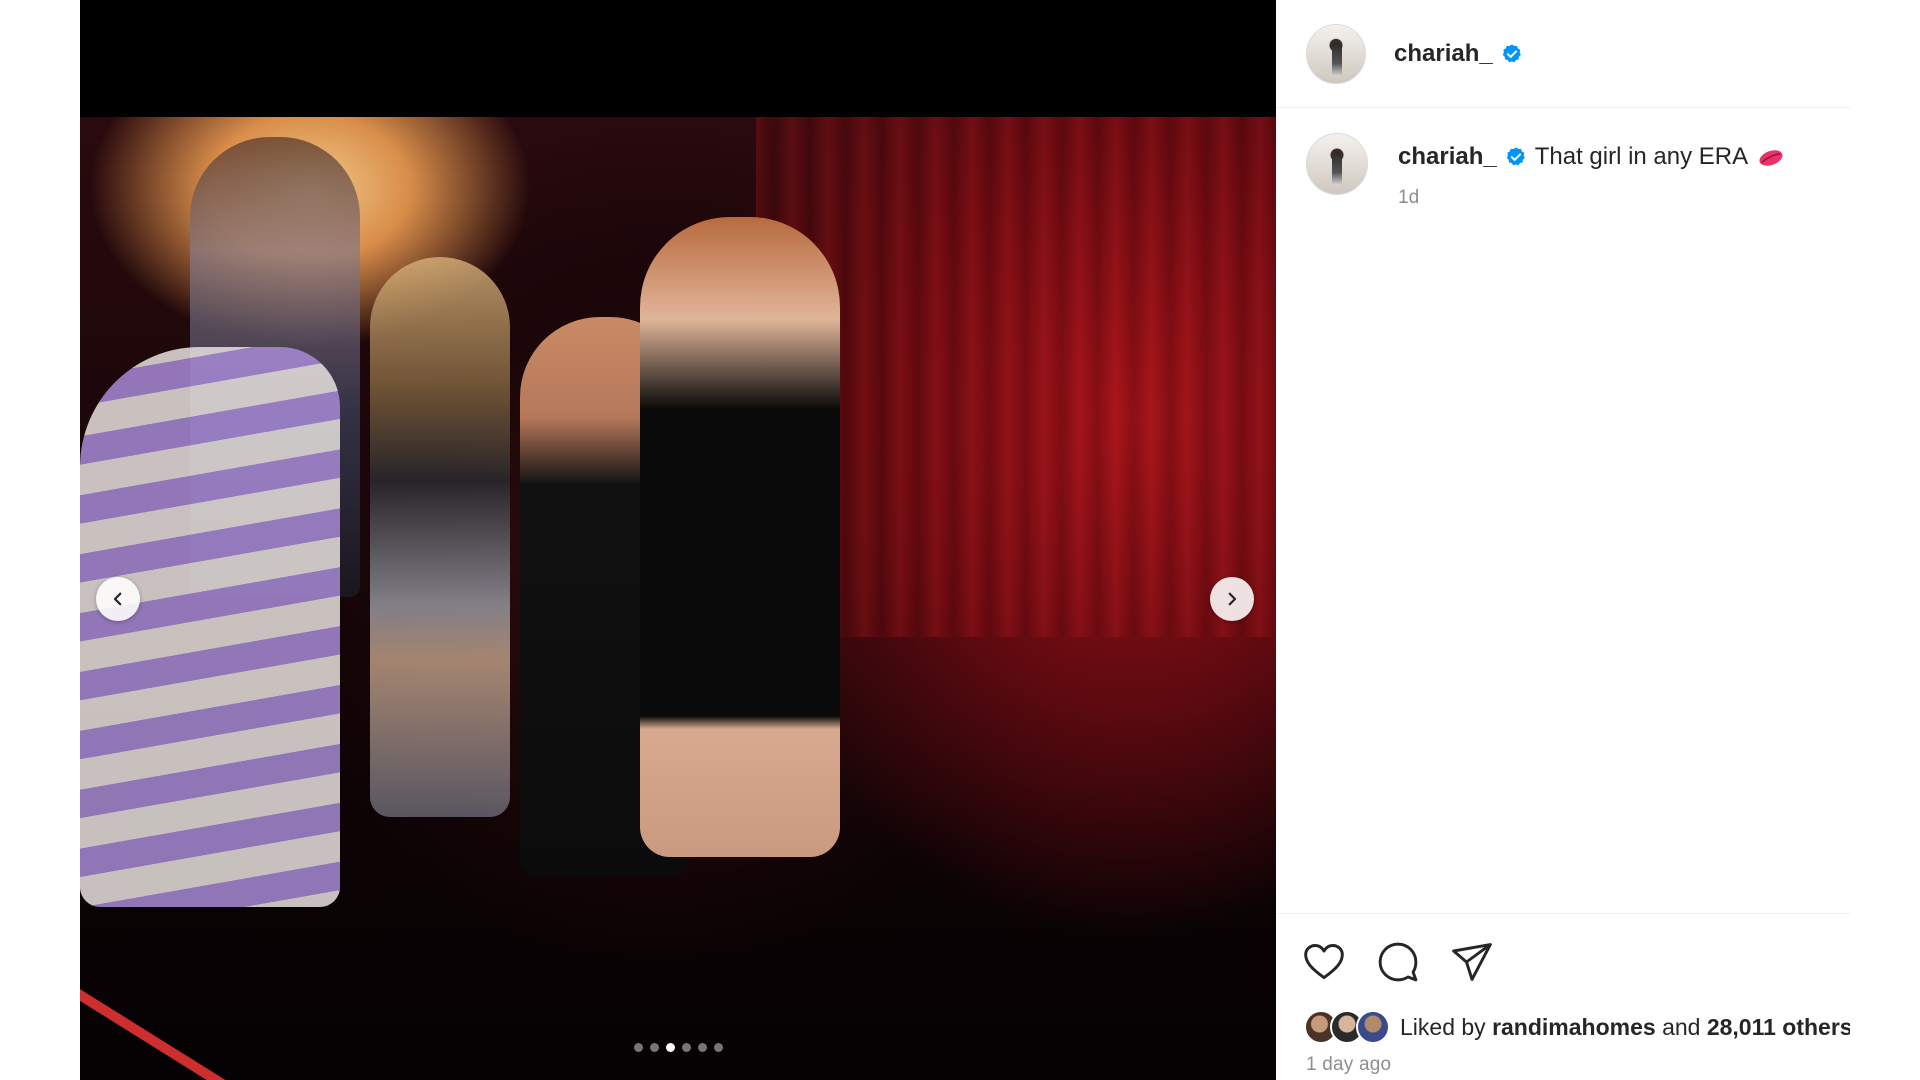 The width and height of the screenshot is (1920, 1080). I want to click on caption-body: chariah_ That girl in any ERA 1d, so click(1591, 171).